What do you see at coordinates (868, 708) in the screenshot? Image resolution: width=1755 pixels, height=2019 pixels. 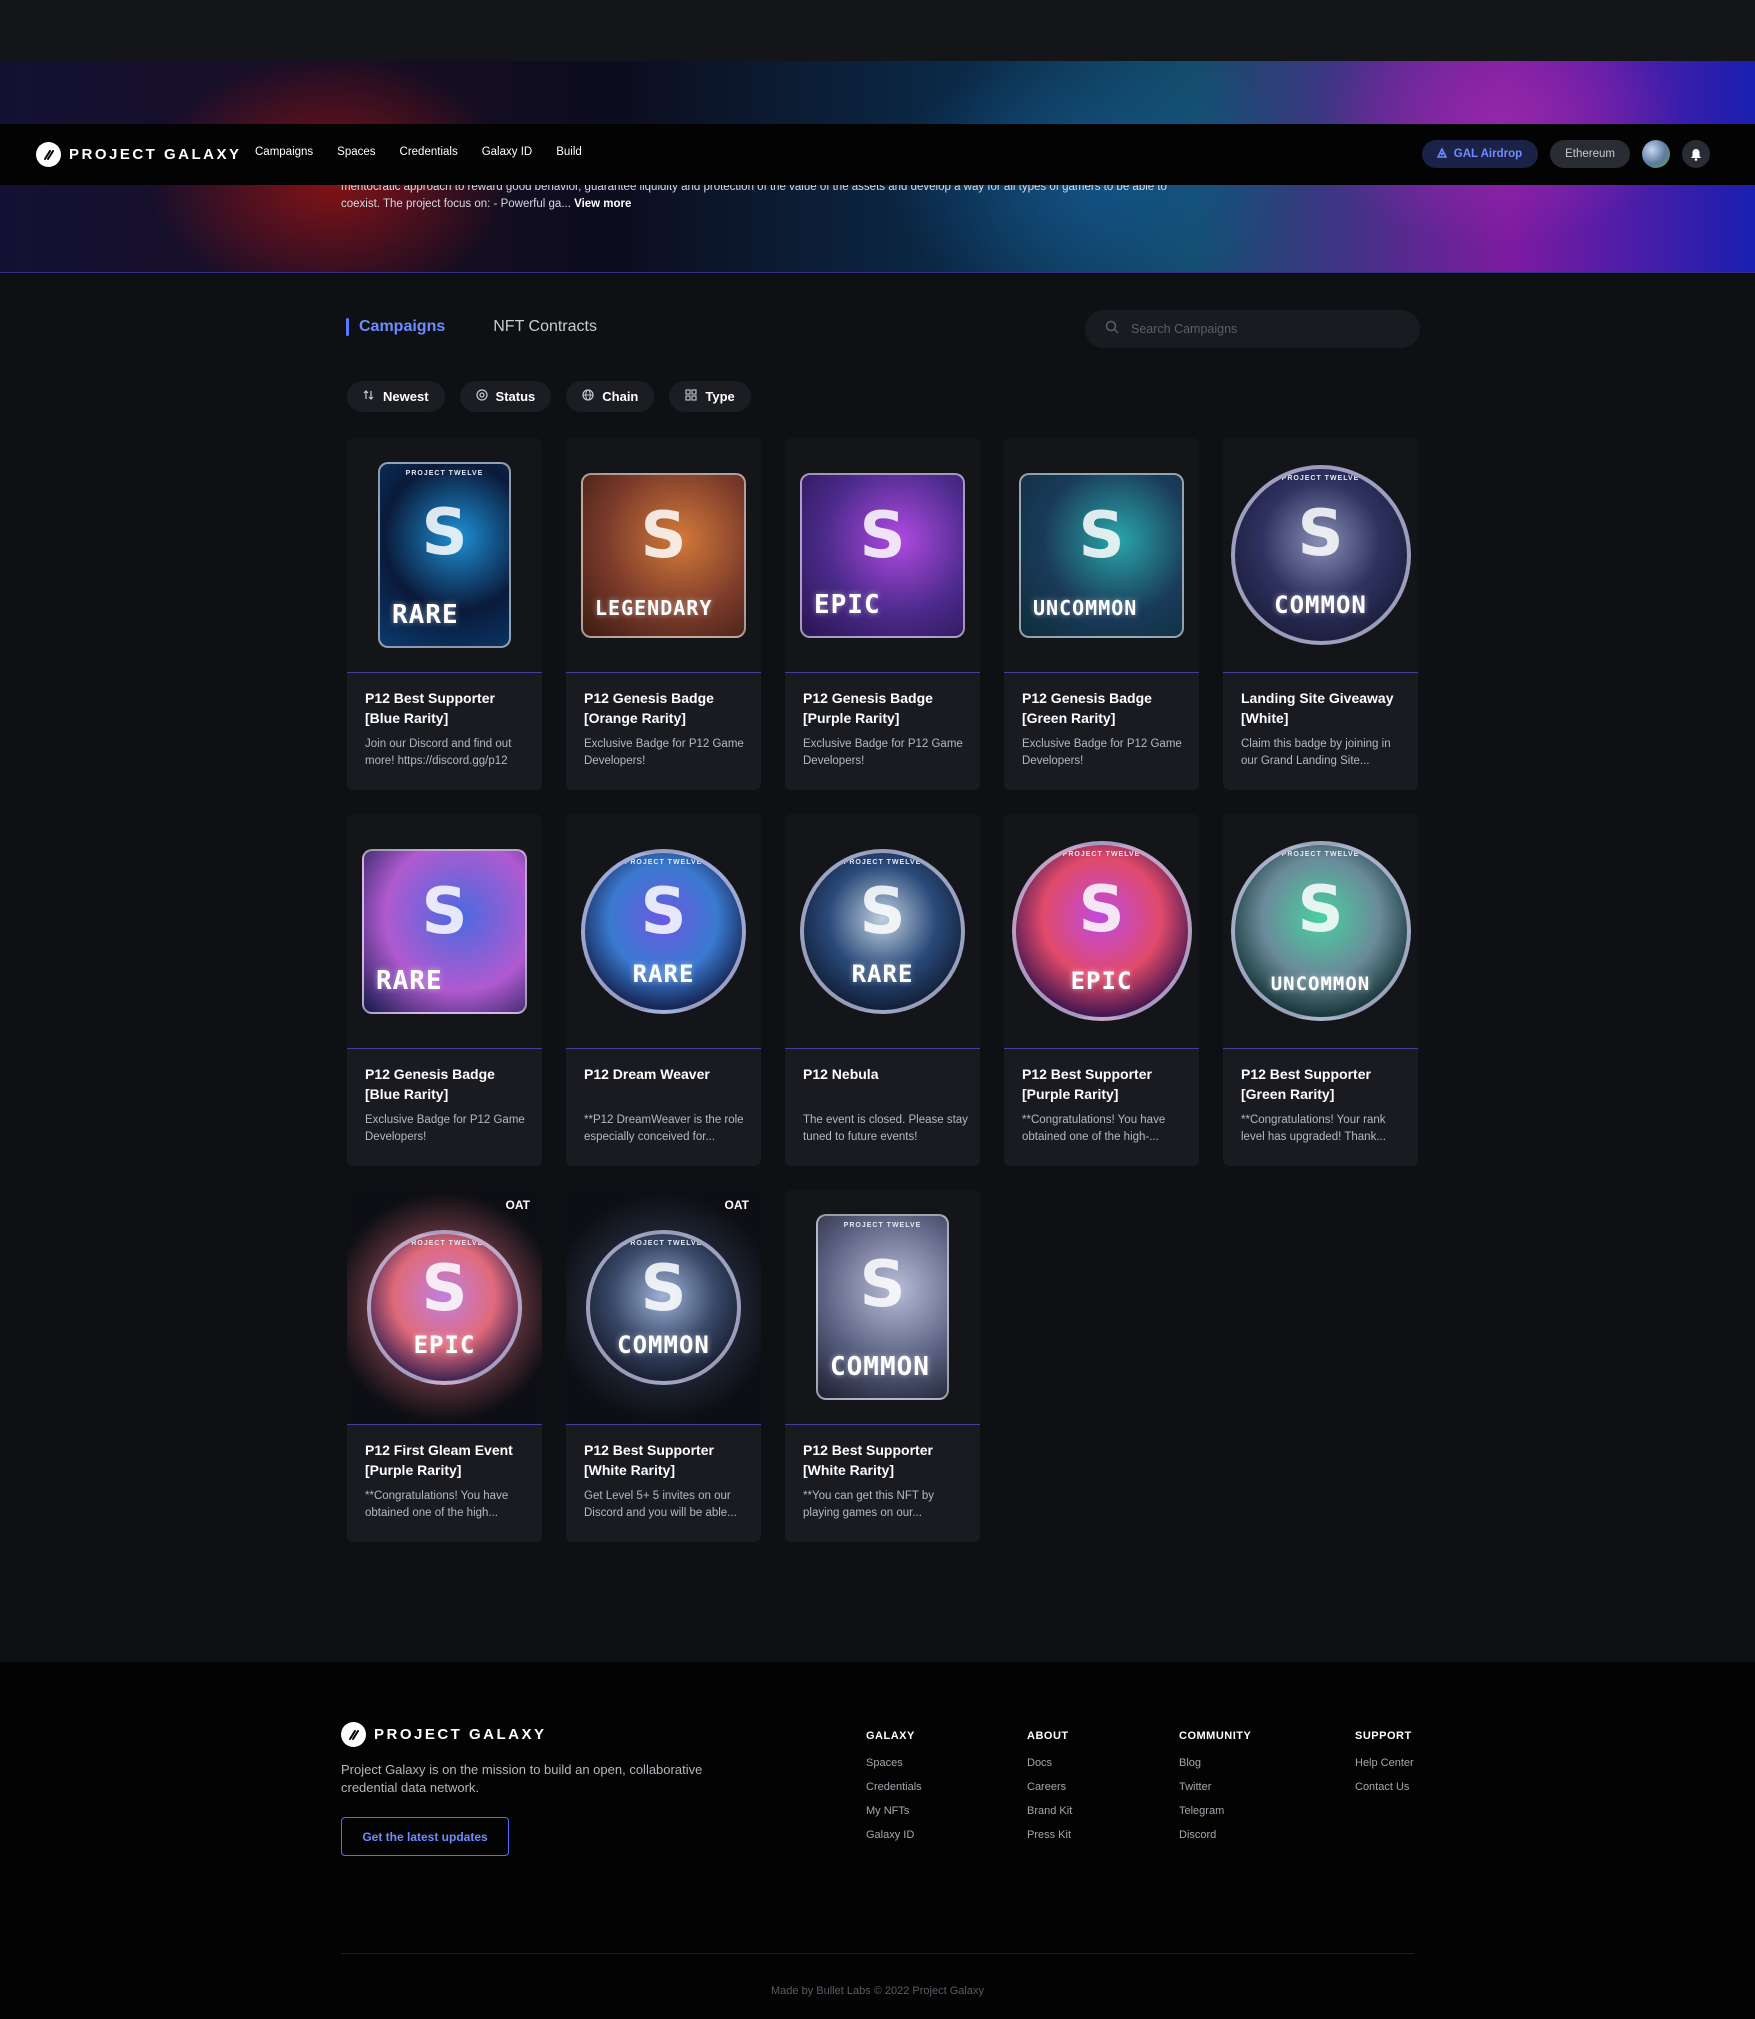 I see `campaign-card-title: P12 Genesis Badge [Purple Rarity]` at bounding box center [868, 708].